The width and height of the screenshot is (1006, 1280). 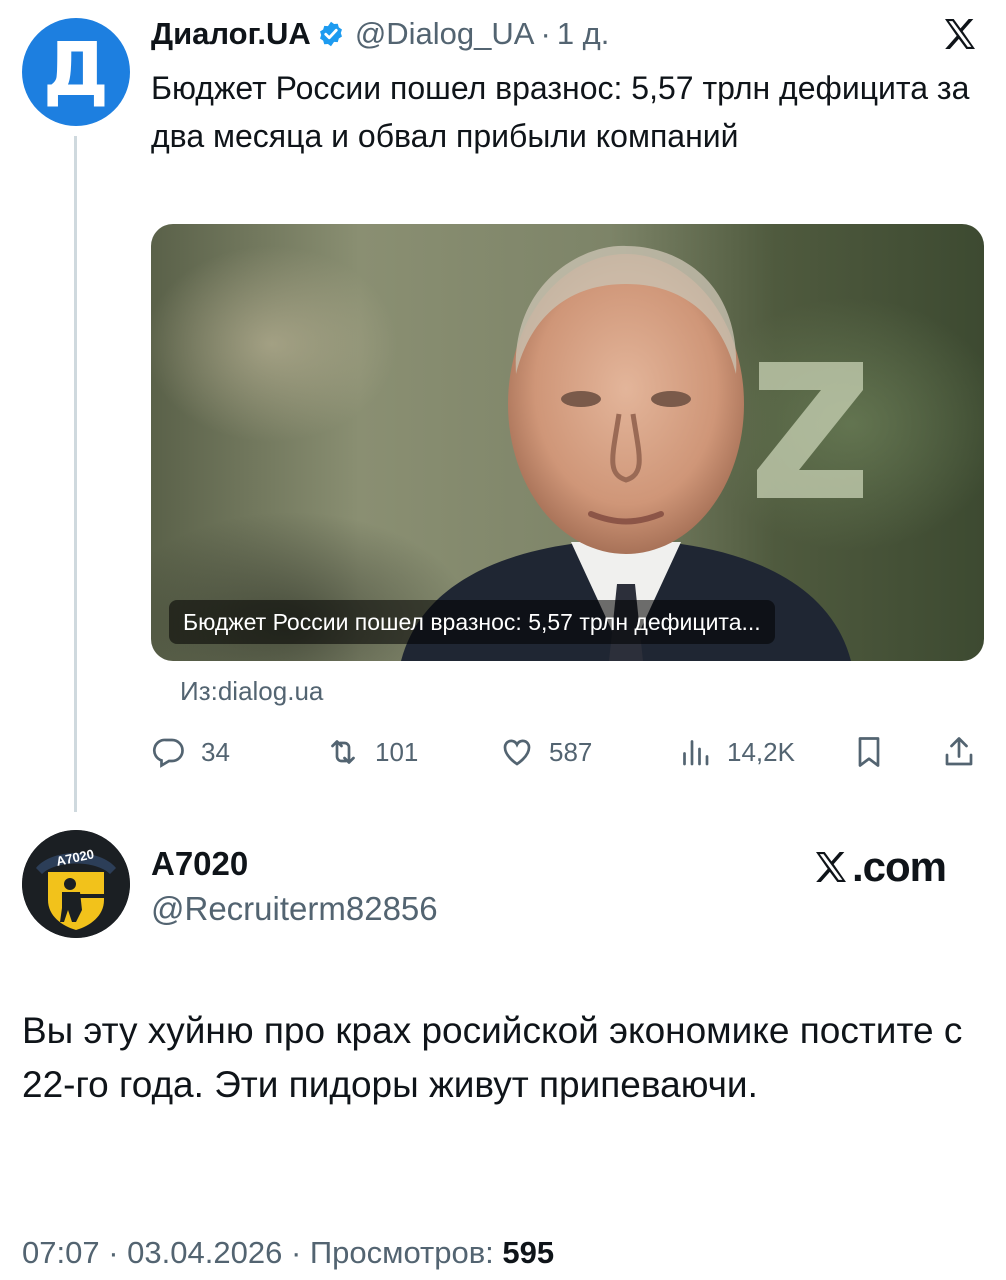 I want to click on thread-line, so click(x=75, y=474).